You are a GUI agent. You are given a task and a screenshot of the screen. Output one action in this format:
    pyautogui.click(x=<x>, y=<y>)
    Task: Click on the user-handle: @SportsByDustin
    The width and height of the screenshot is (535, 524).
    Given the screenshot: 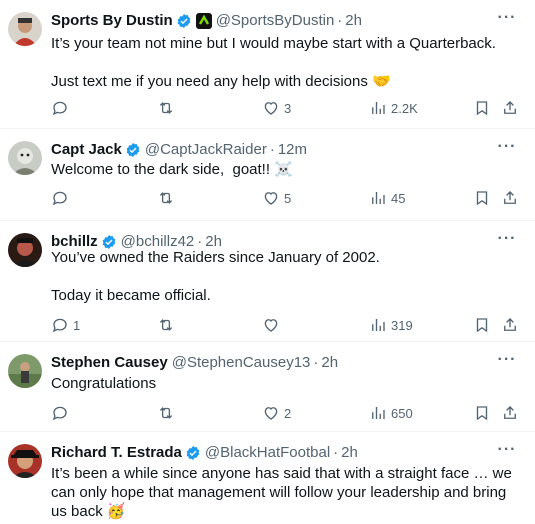 What is the action you would take?
    pyautogui.click(x=275, y=21)
    